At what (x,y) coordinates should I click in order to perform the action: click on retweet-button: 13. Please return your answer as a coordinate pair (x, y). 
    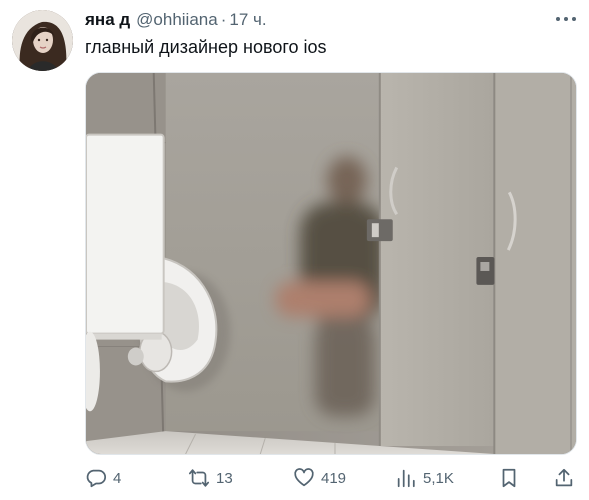
    Looking at the image, I should click on (210, 478).